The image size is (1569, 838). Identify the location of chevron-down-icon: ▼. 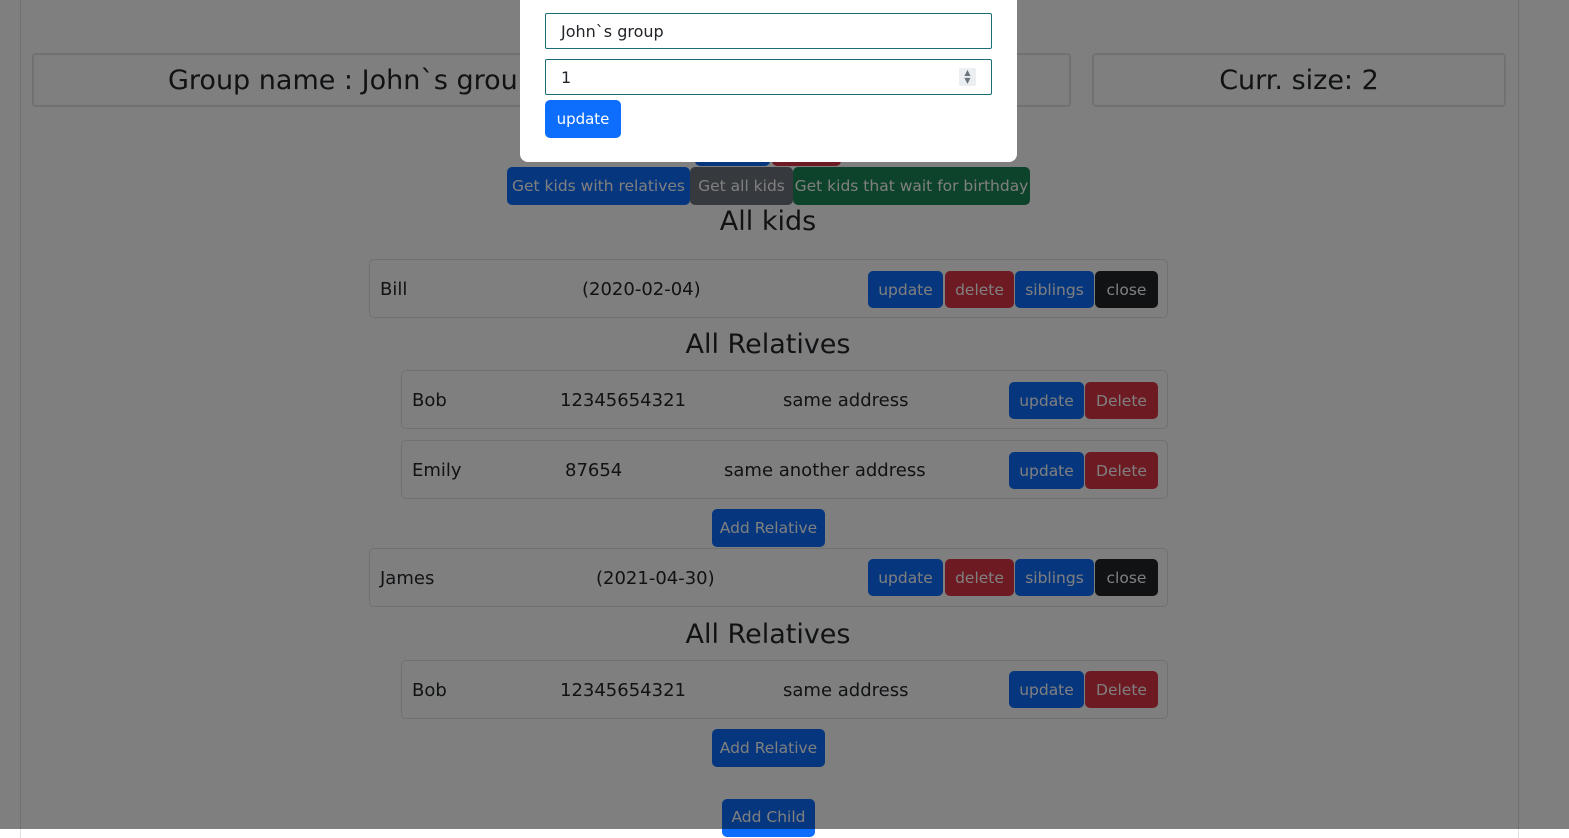
(967, 81).